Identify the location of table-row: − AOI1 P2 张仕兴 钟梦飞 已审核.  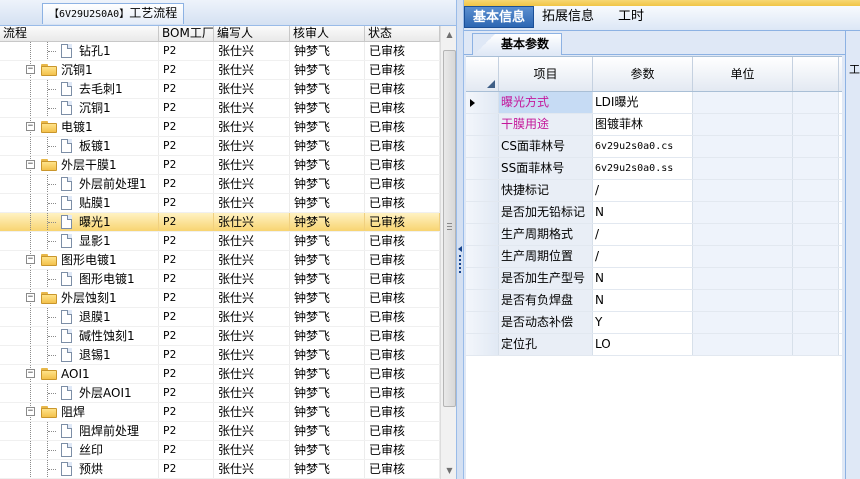
(220, 374).